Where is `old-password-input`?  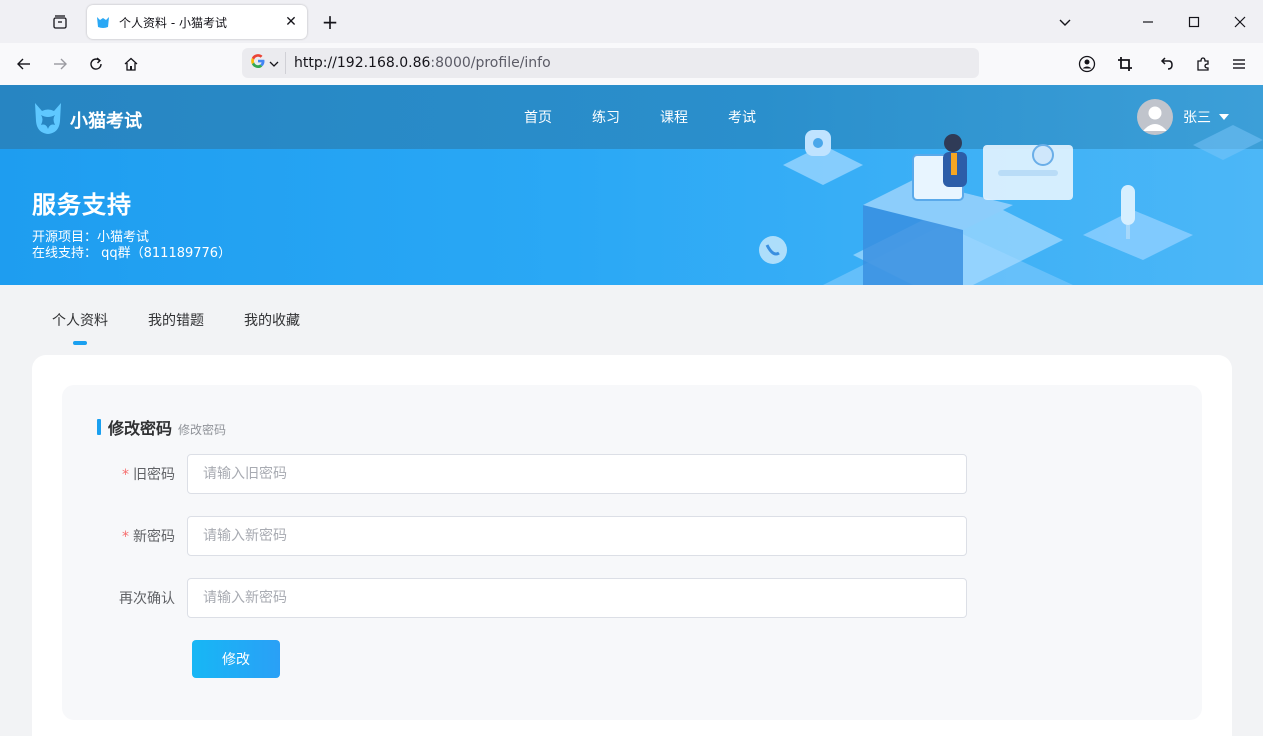 old-password-input is located at coordinates (577, 474).